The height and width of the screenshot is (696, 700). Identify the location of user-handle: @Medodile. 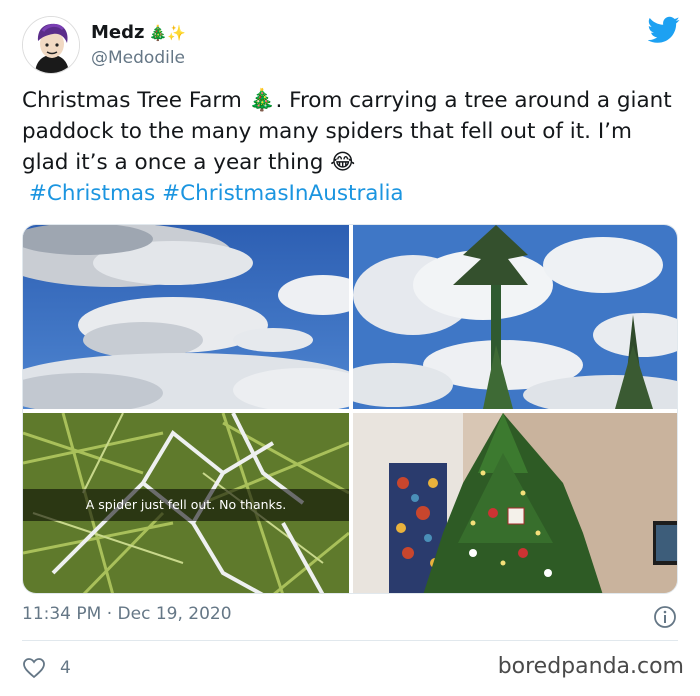
(138, 58).